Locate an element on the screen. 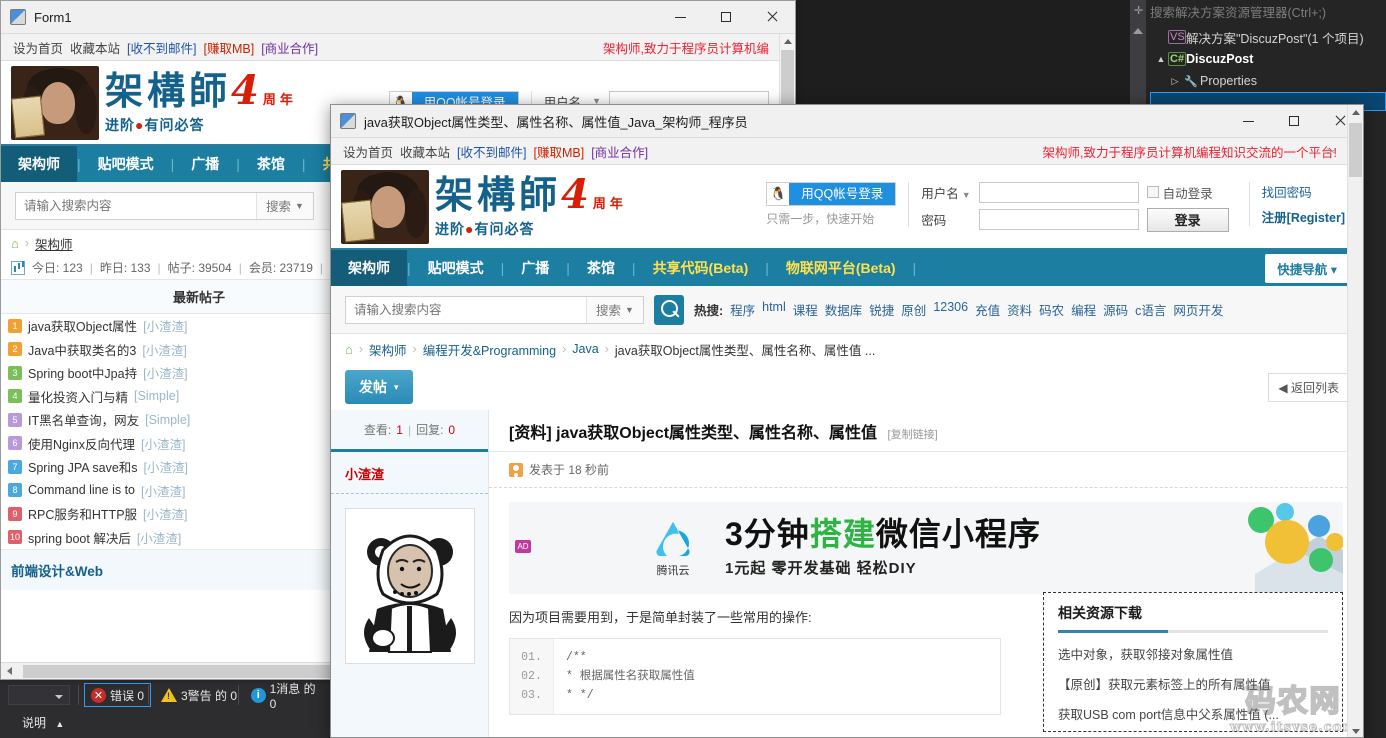 The image size is (1386, 738). list-item-title: Spring boot中Jpa持 is located at coordinates (82, 372).